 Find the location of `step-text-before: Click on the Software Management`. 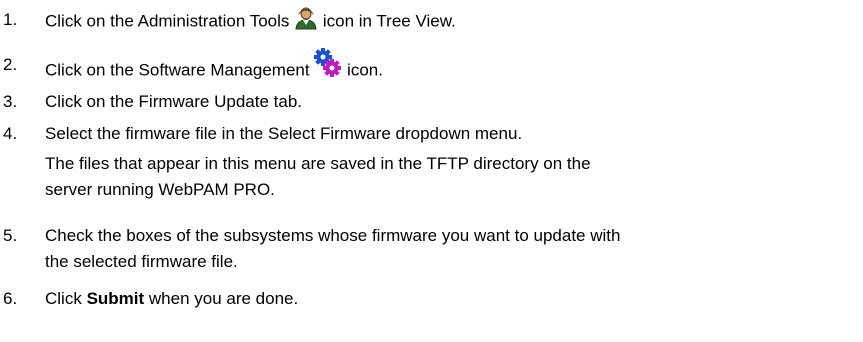

step-text-before: Click on the Software Management is located at coordinates (180, 70).